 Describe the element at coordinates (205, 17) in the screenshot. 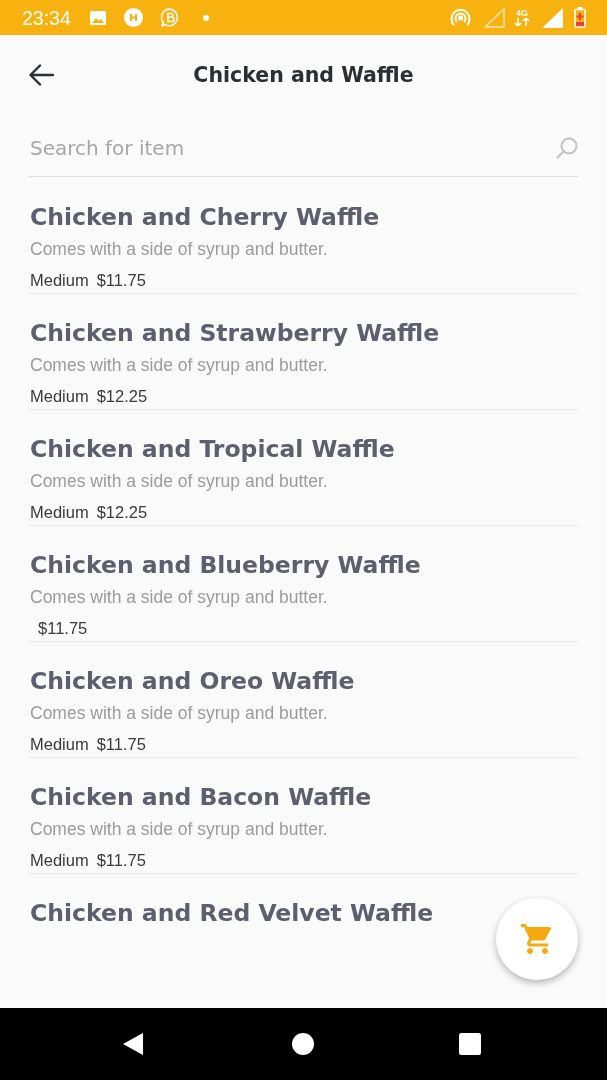

I see `dot-icon` at that location.